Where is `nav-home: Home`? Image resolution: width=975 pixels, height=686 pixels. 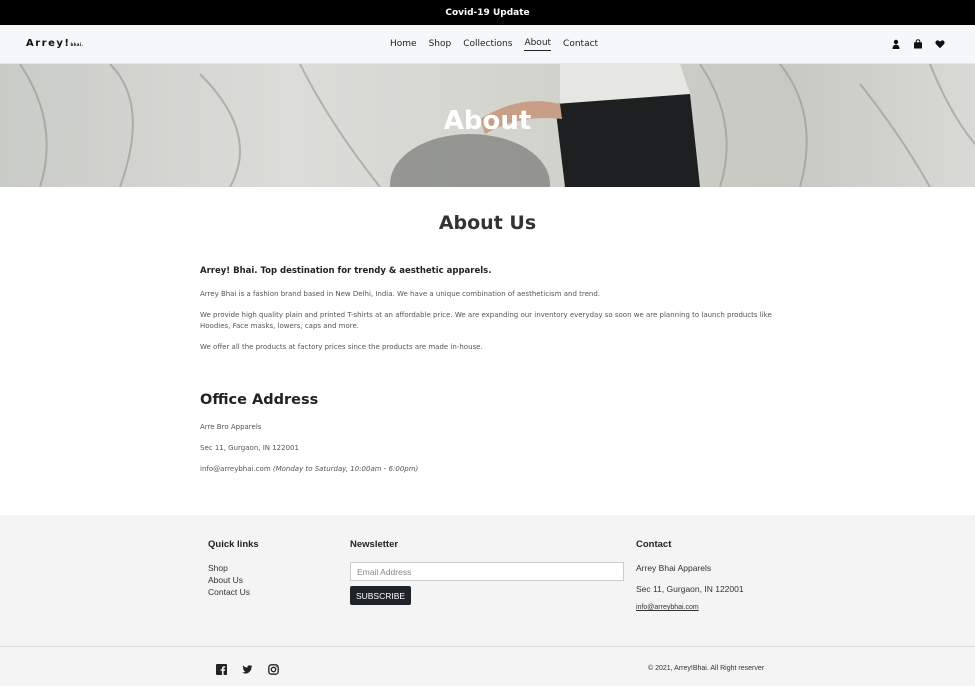 nav-home: Home is located at coordinates (403, 45).